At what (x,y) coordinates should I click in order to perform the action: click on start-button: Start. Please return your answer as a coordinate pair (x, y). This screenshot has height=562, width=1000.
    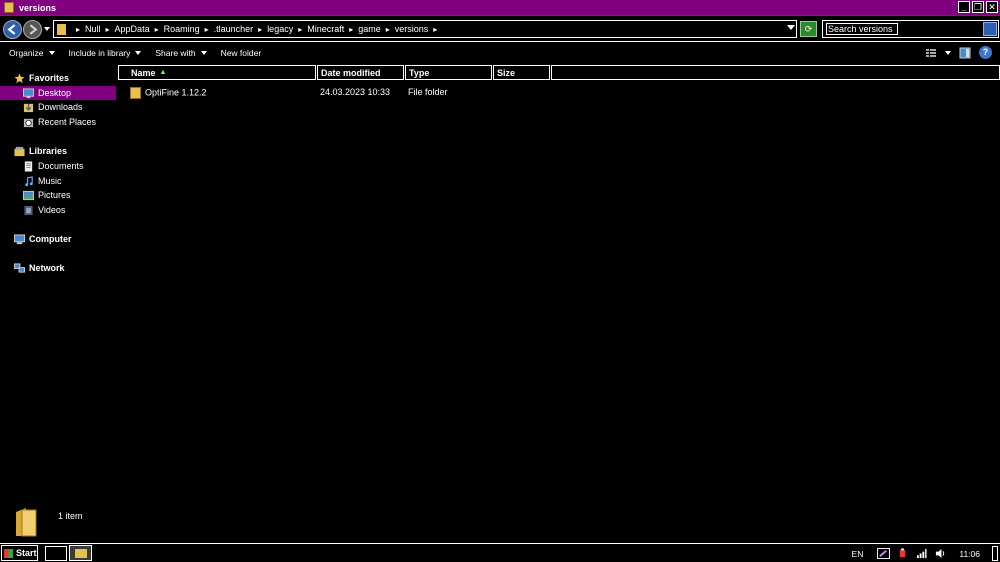
    Looking at the image, I should click on (19, 553).